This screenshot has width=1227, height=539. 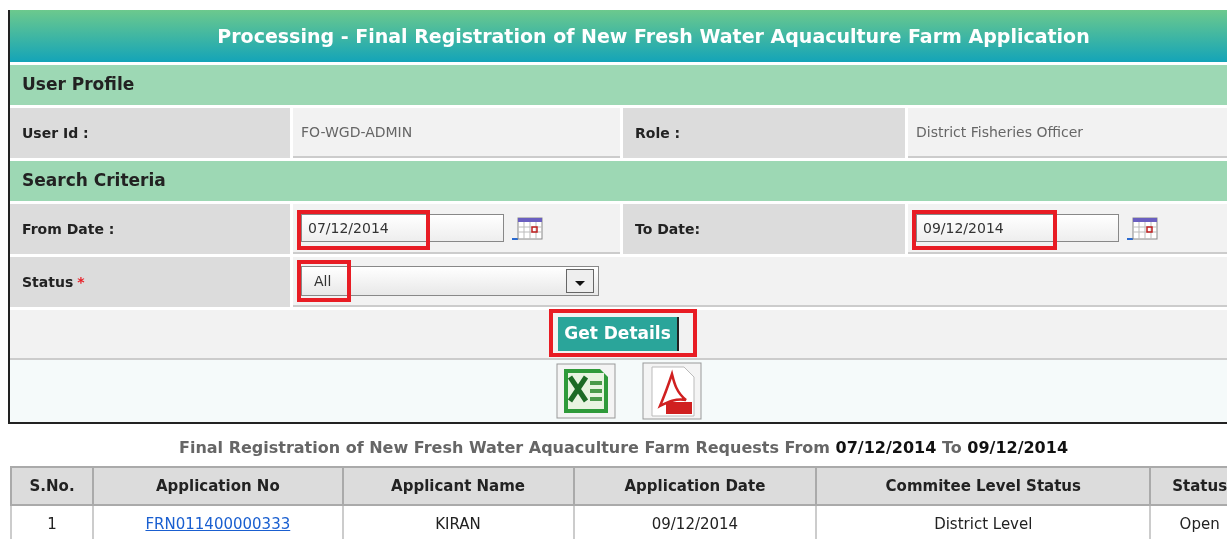 What do you see at coordinates (671, 391) in the screenshot?
I see `pdf-export-icon` at bounding box center [671, 391].